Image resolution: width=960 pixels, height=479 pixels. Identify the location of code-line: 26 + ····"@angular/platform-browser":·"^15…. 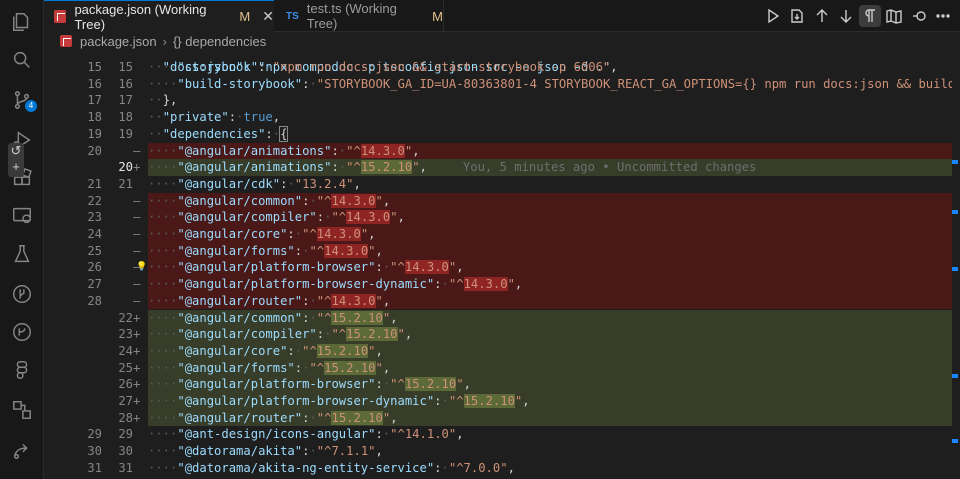
(502, 384).